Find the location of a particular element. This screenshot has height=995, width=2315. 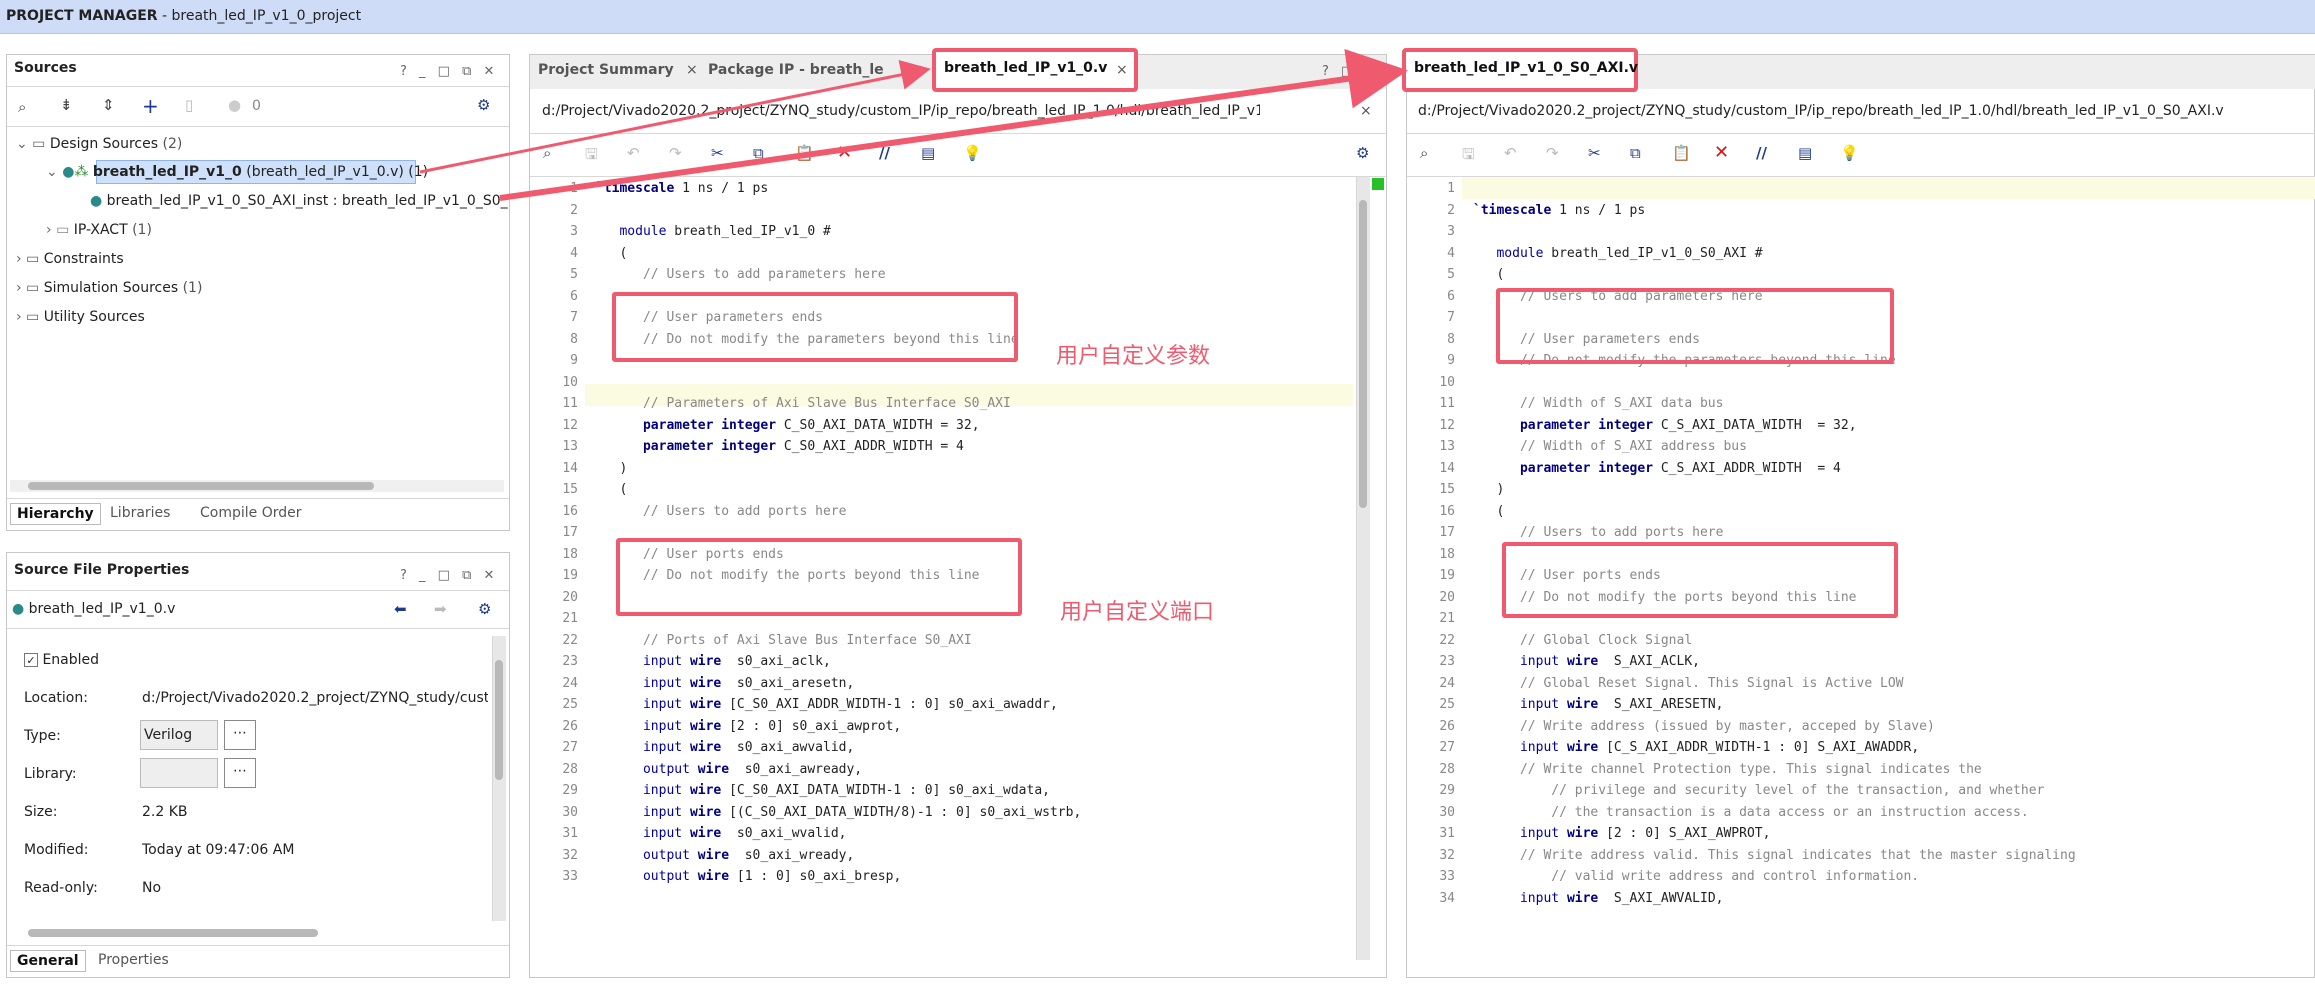

annotation-arrows is located at coordinates (913, 124).